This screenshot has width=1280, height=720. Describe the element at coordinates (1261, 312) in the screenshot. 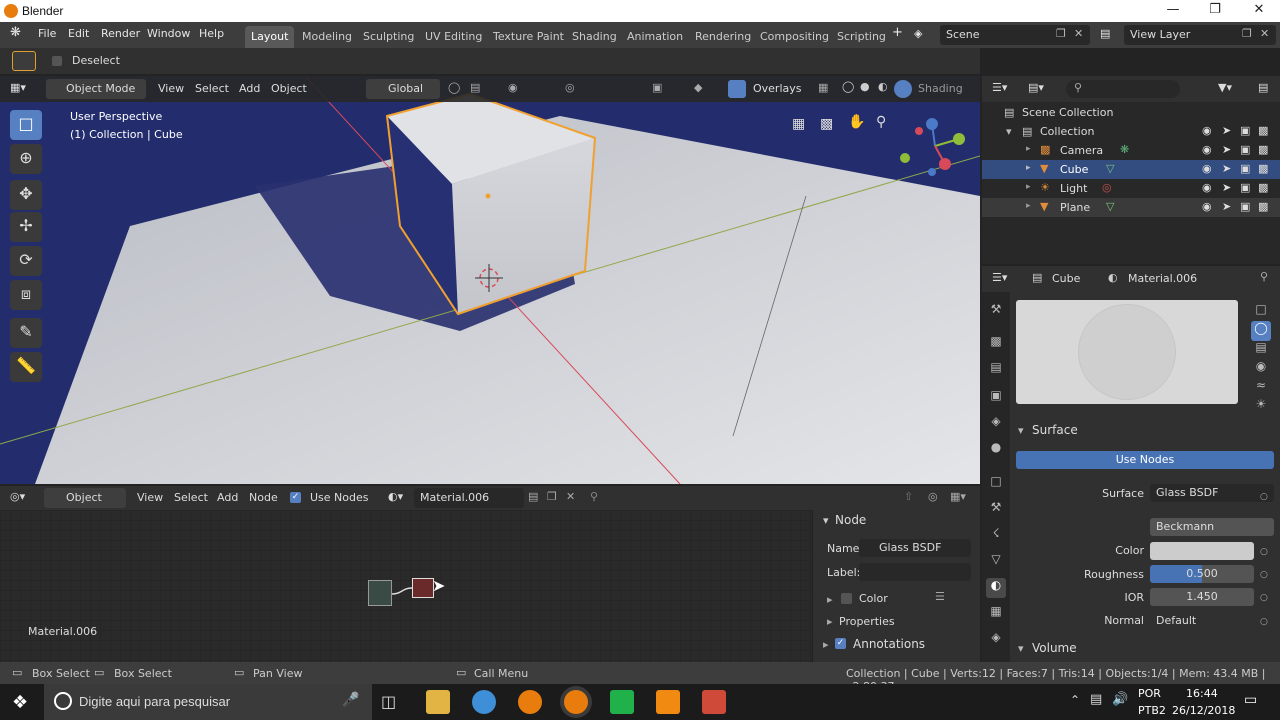

I see `preview-flat-icon: □` at that location.